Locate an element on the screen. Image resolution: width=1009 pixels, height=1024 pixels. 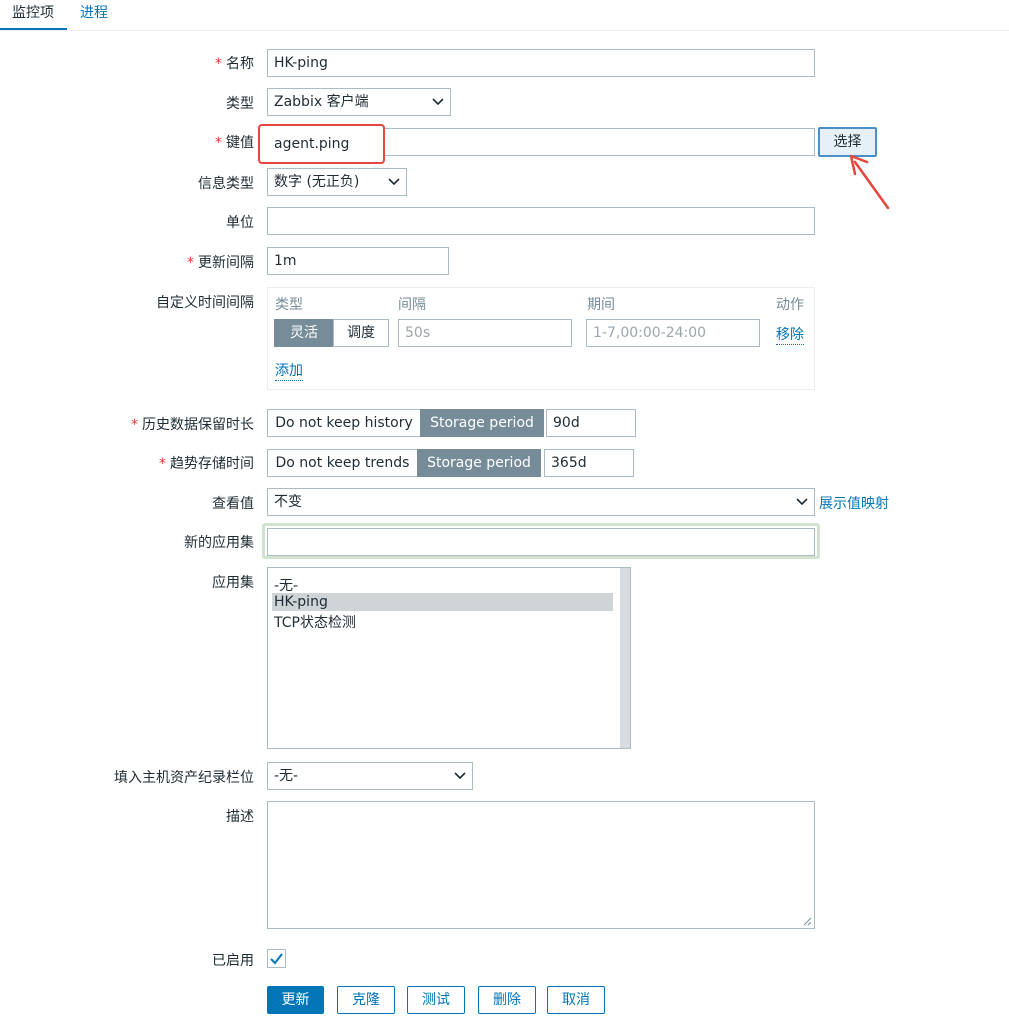
show-value-label: 查看值 is located at coordinates (233, 504).